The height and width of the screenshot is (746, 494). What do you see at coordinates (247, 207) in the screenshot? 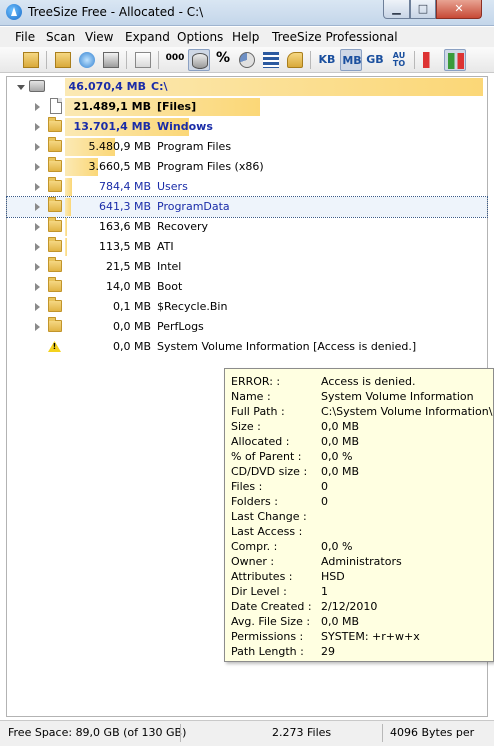
I see `tree-row: 641,3 MB ProgramData` at bounding box center [247, 207].